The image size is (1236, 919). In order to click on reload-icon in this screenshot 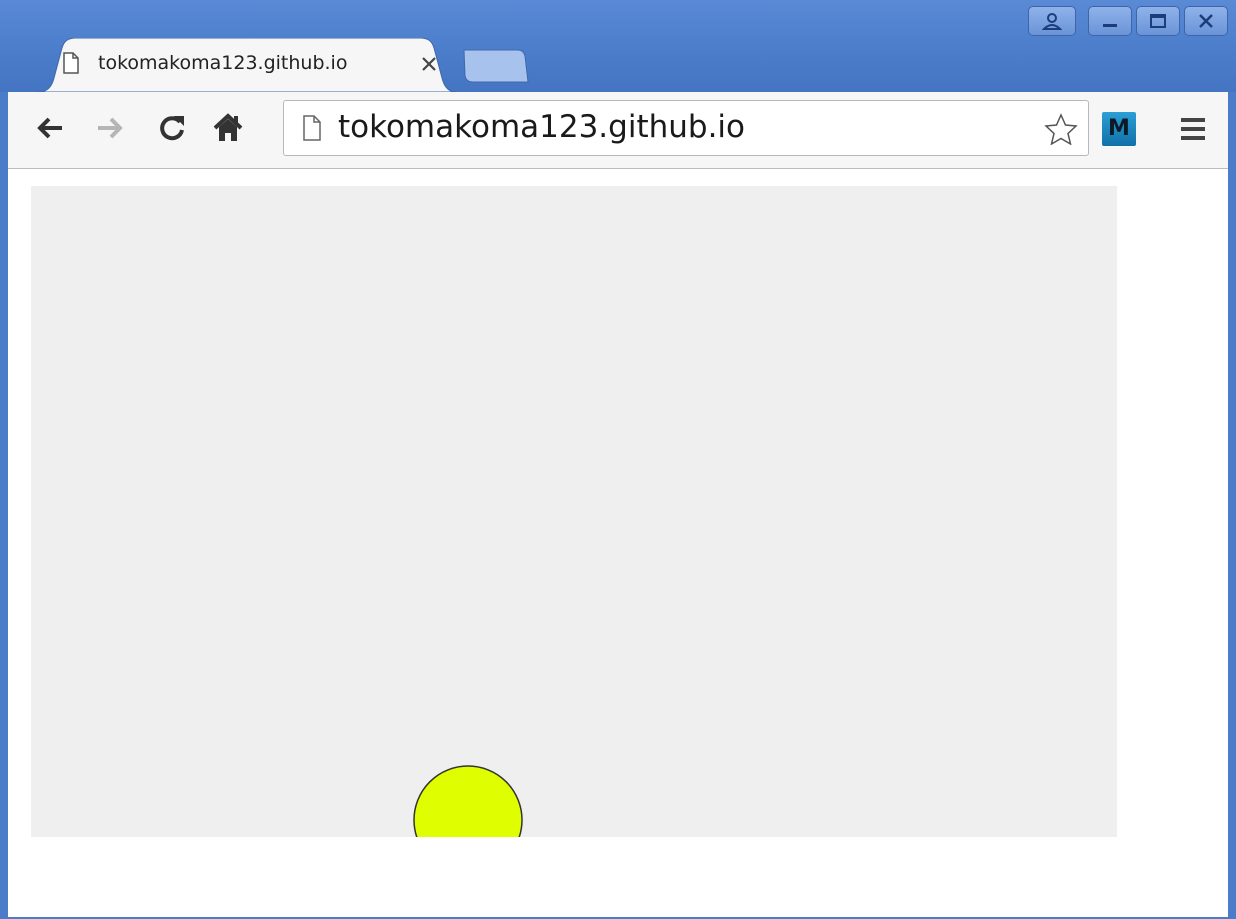, I will do `click(172, 128)`.